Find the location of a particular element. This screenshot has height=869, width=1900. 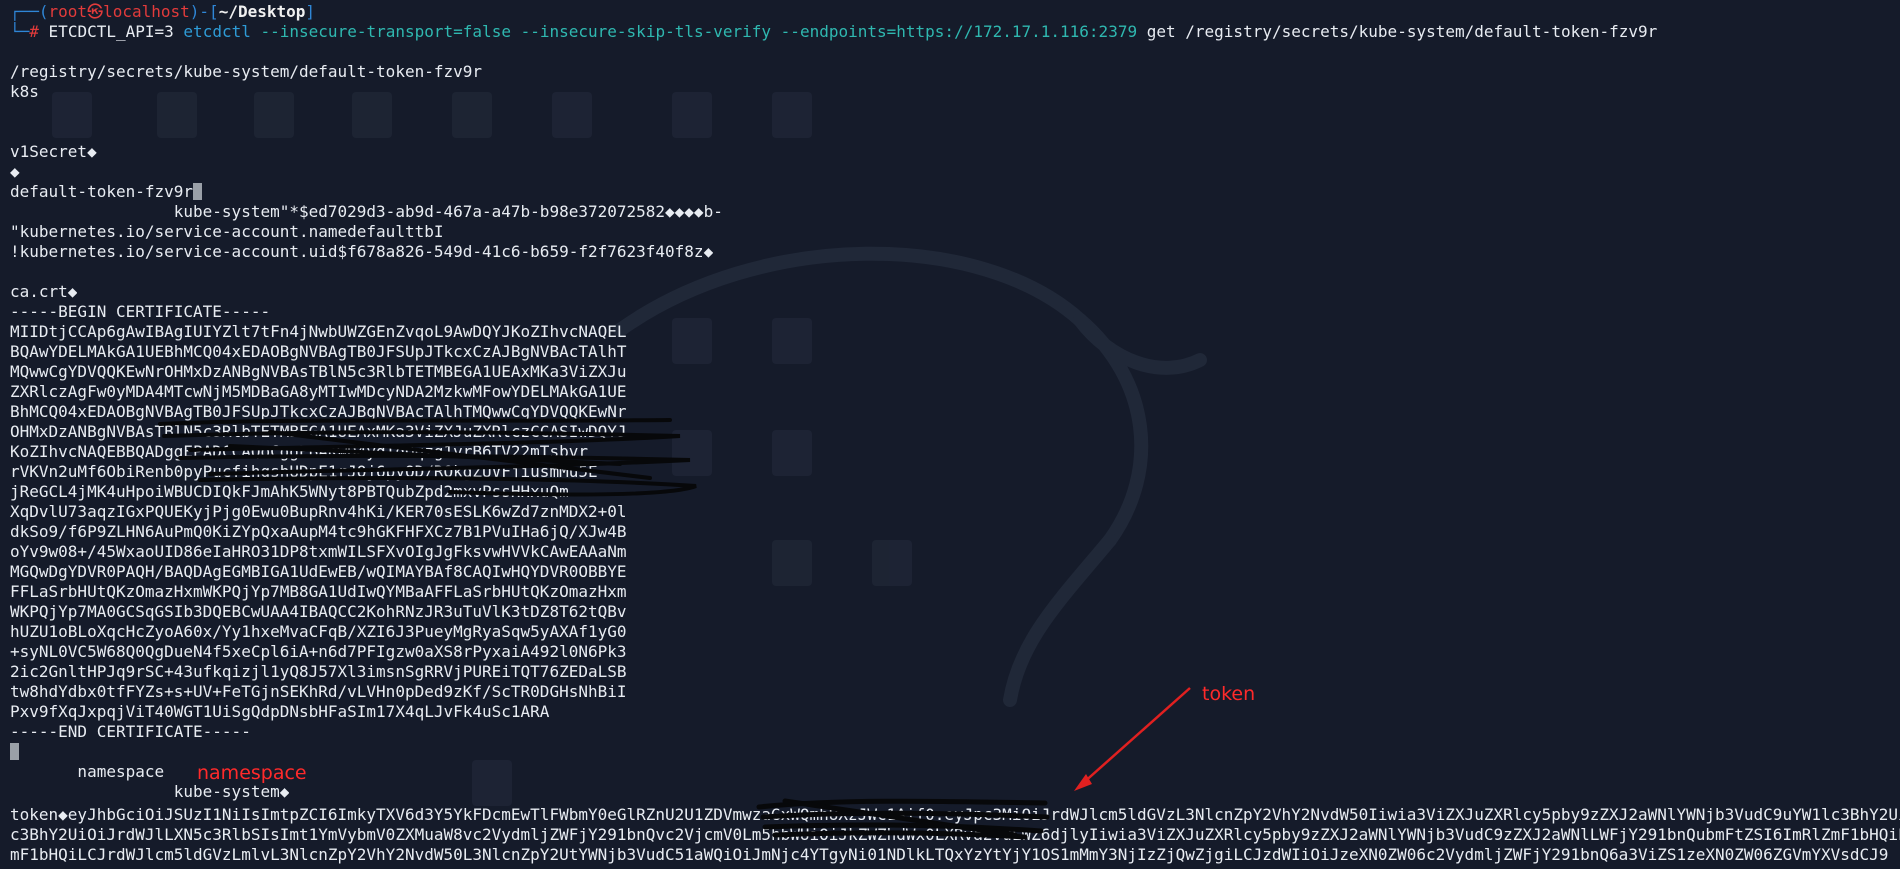

output-ns-label: namespace is located at coordinates (87, 771).